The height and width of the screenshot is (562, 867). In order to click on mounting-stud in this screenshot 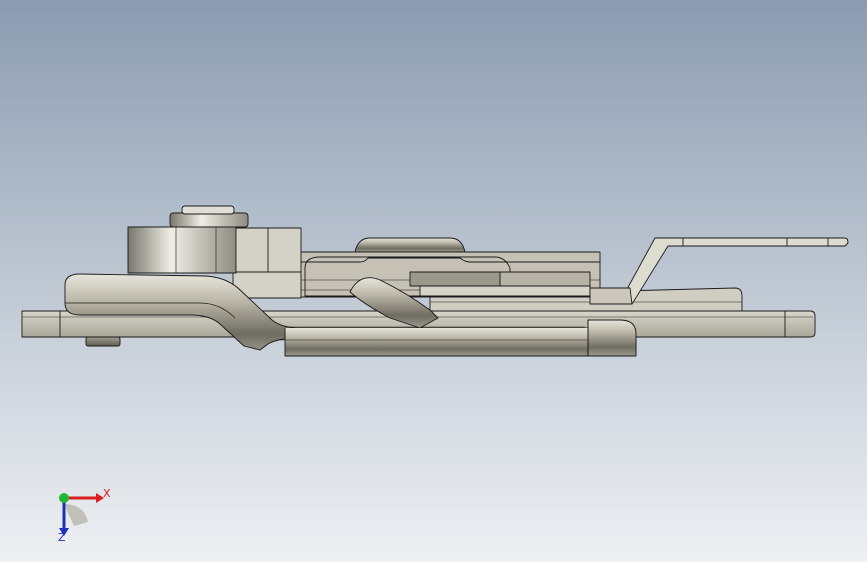, I will do `click(103, 341)`.